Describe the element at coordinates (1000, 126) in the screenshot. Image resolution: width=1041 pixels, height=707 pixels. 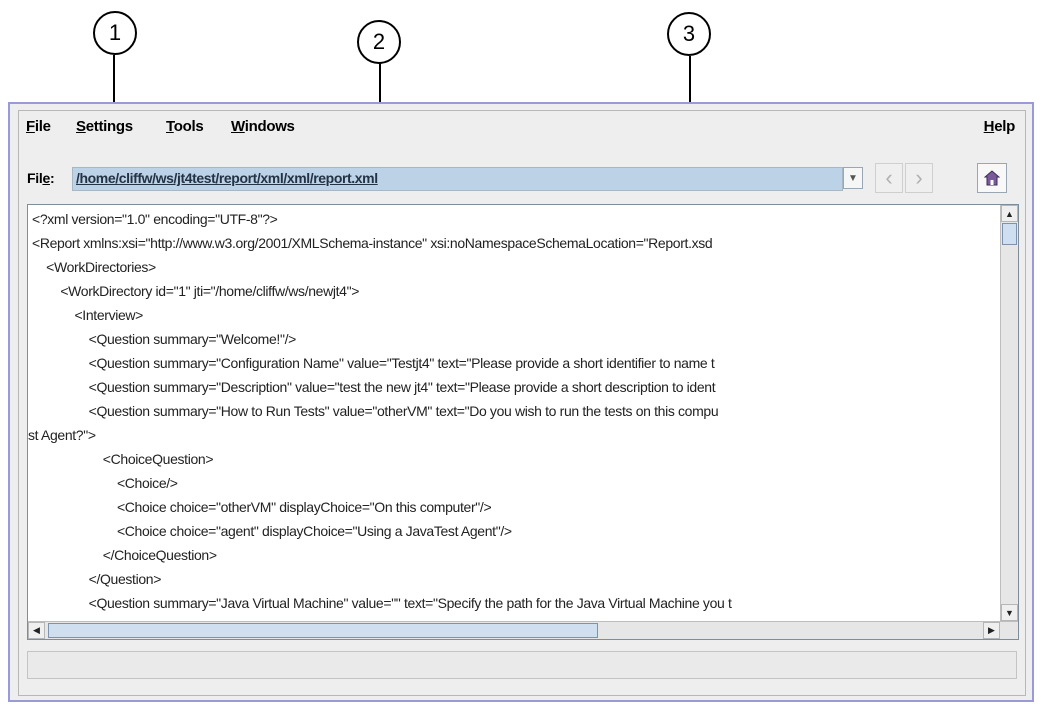
I see `menu-help: Help` at that location.